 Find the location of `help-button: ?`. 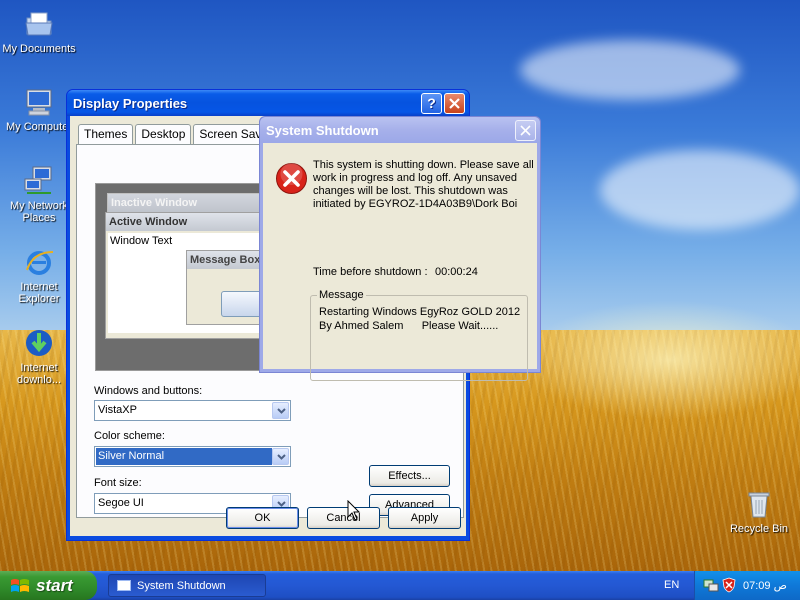

help-button: ? is located at coordinates (431, 103).